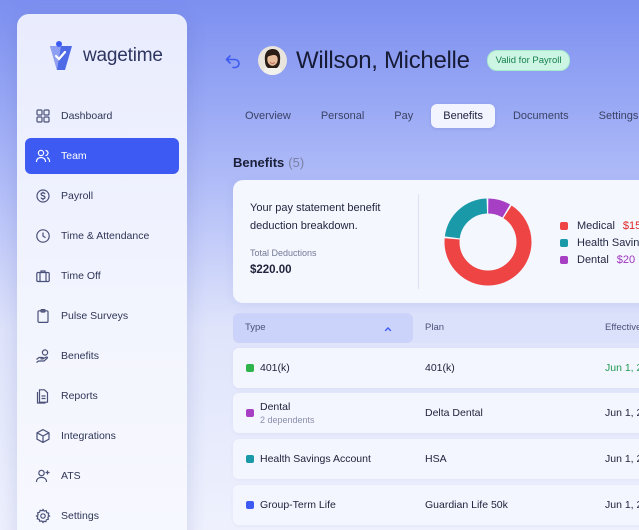 The image size is (639, 530). I want to click on sidebar-item-label: Pulse Surveys, so click(95, 316).